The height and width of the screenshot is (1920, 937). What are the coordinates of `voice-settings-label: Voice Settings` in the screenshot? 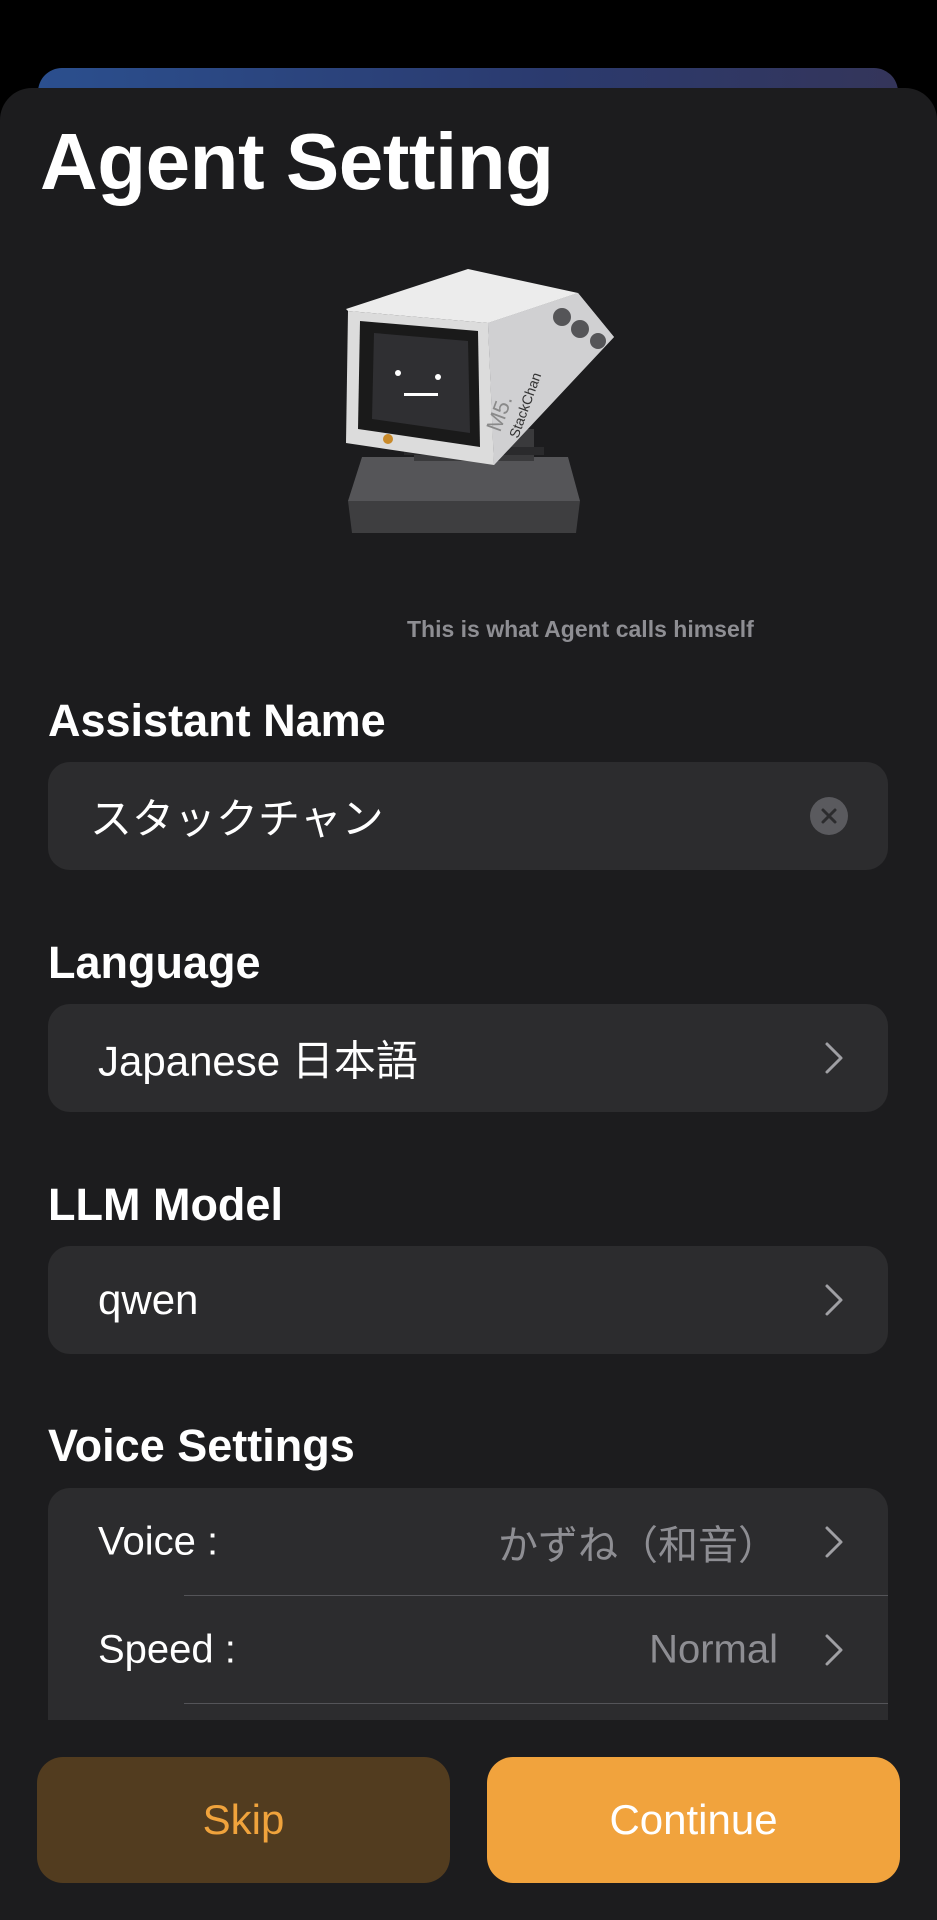 It's located at (201, 1445).